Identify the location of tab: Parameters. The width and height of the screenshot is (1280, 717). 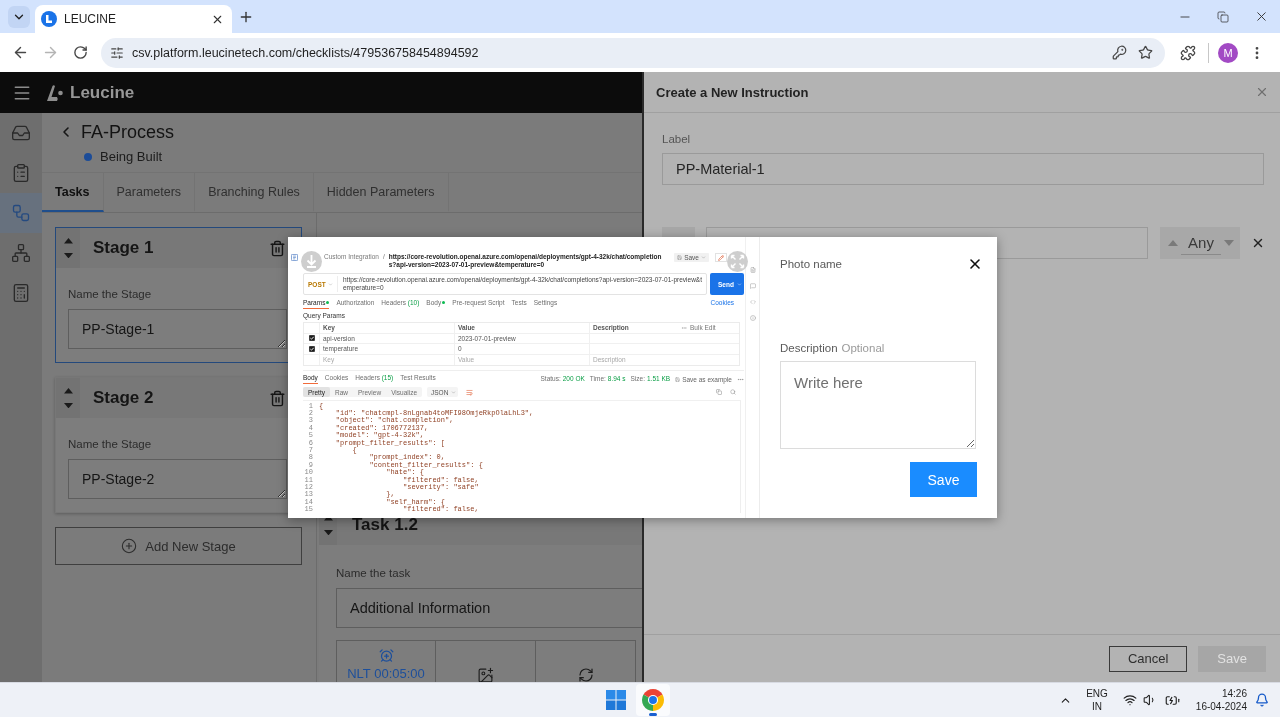
(149, 192).